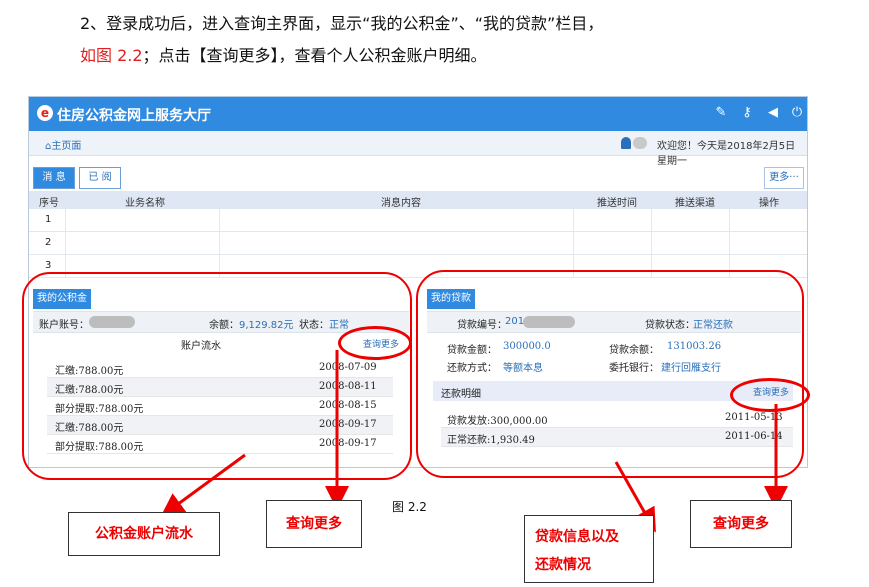 Image resolution: width=869 pixels, height=587 pixels. I want to click on figure-caption: 图 2.2, so click(409, 507).